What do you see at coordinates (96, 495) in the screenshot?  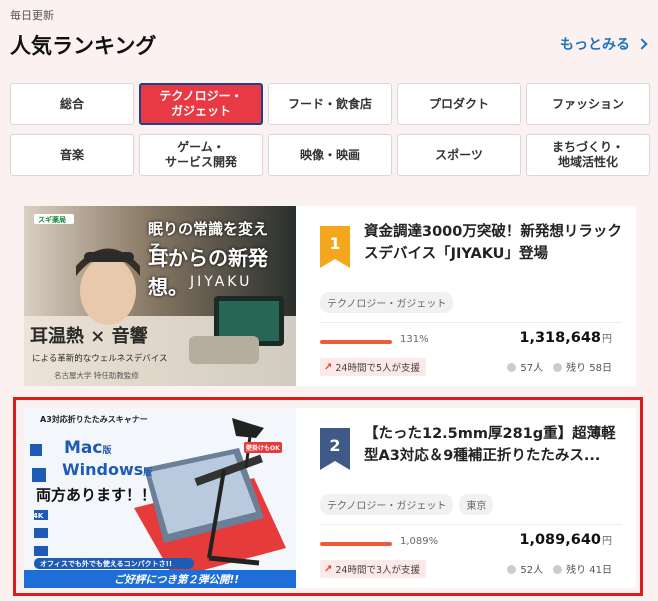 I see `banner-both: 両方あります！！` at bounding box center [96, 495].